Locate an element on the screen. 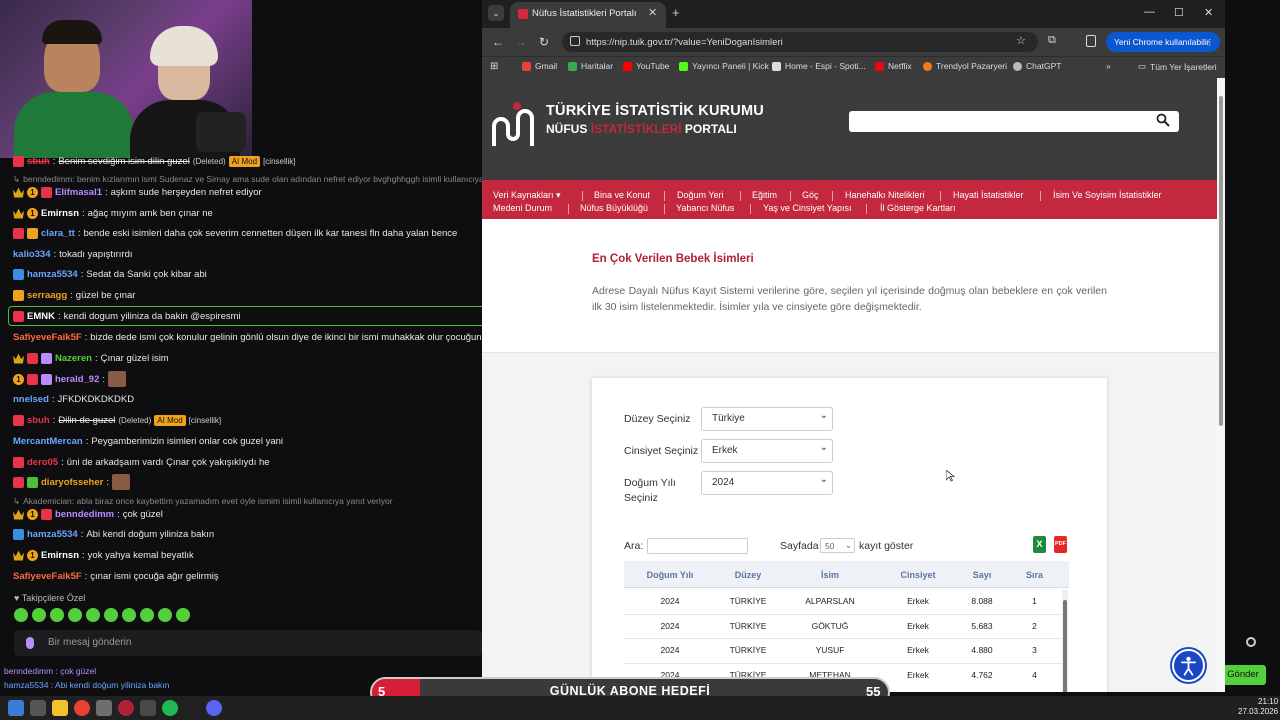 This screenshot has height=720, width=1280. maximize-icon: ☐ is located at coordinates (1179, 12).